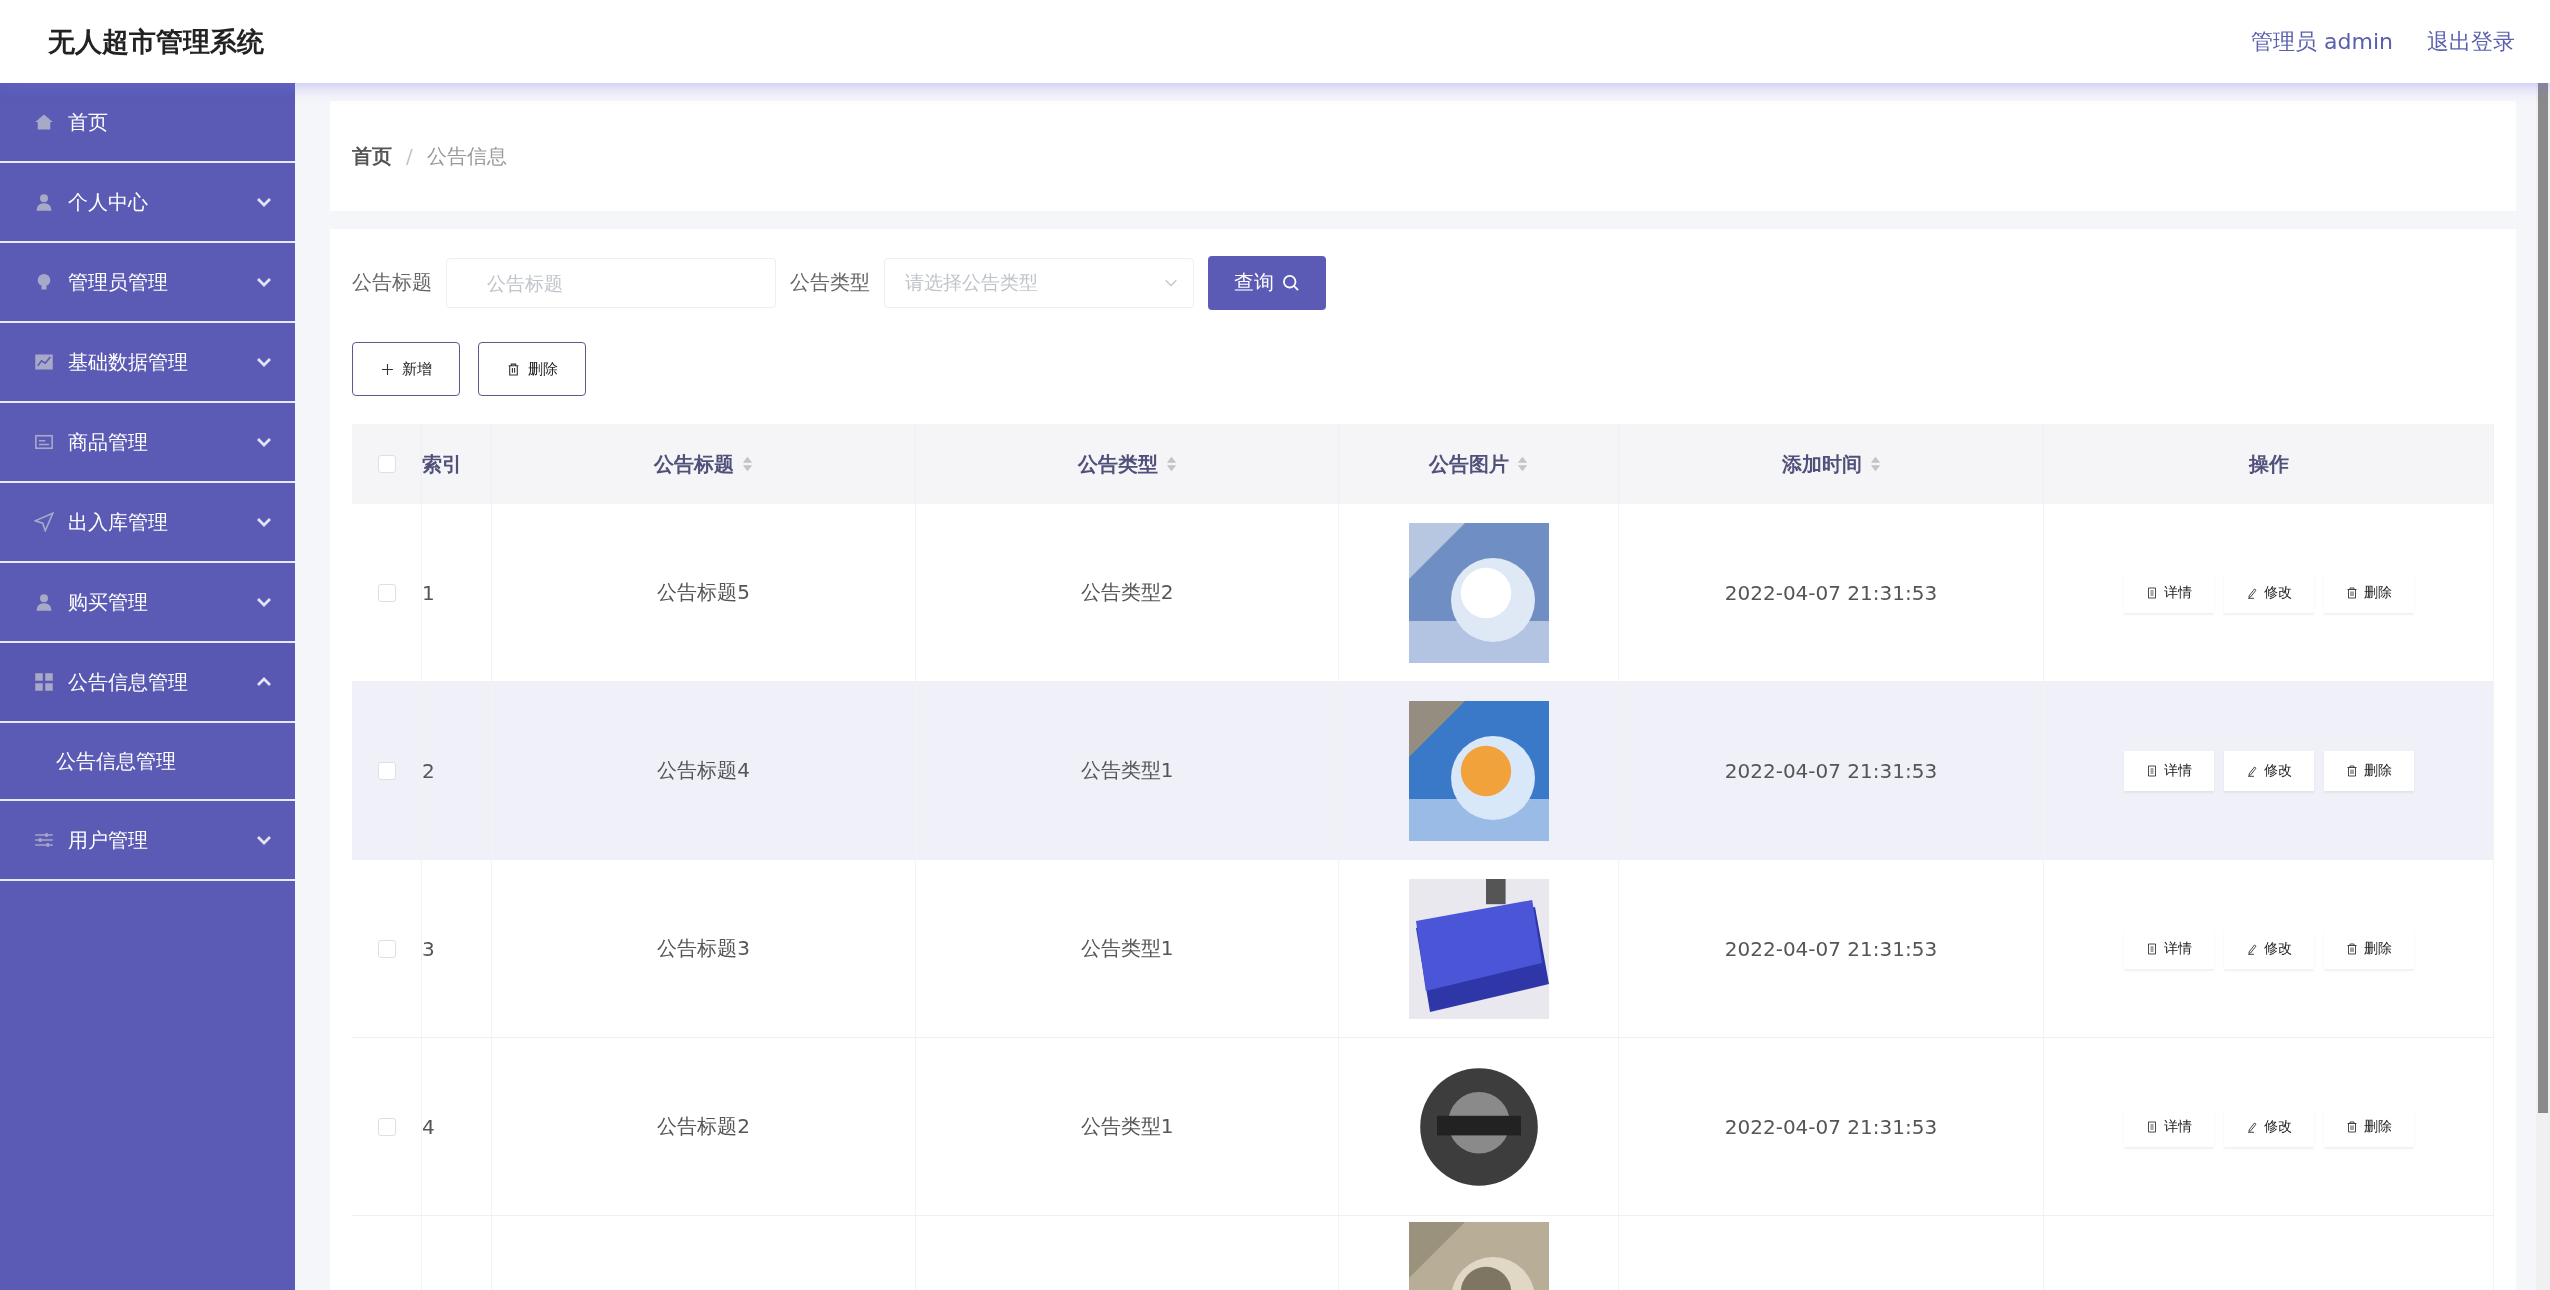 The height and width of the screenshot is (1290, 2550). Describe the element at coordinates (442, 464) in the screenshot. I see `column-header: 索引` at that location.